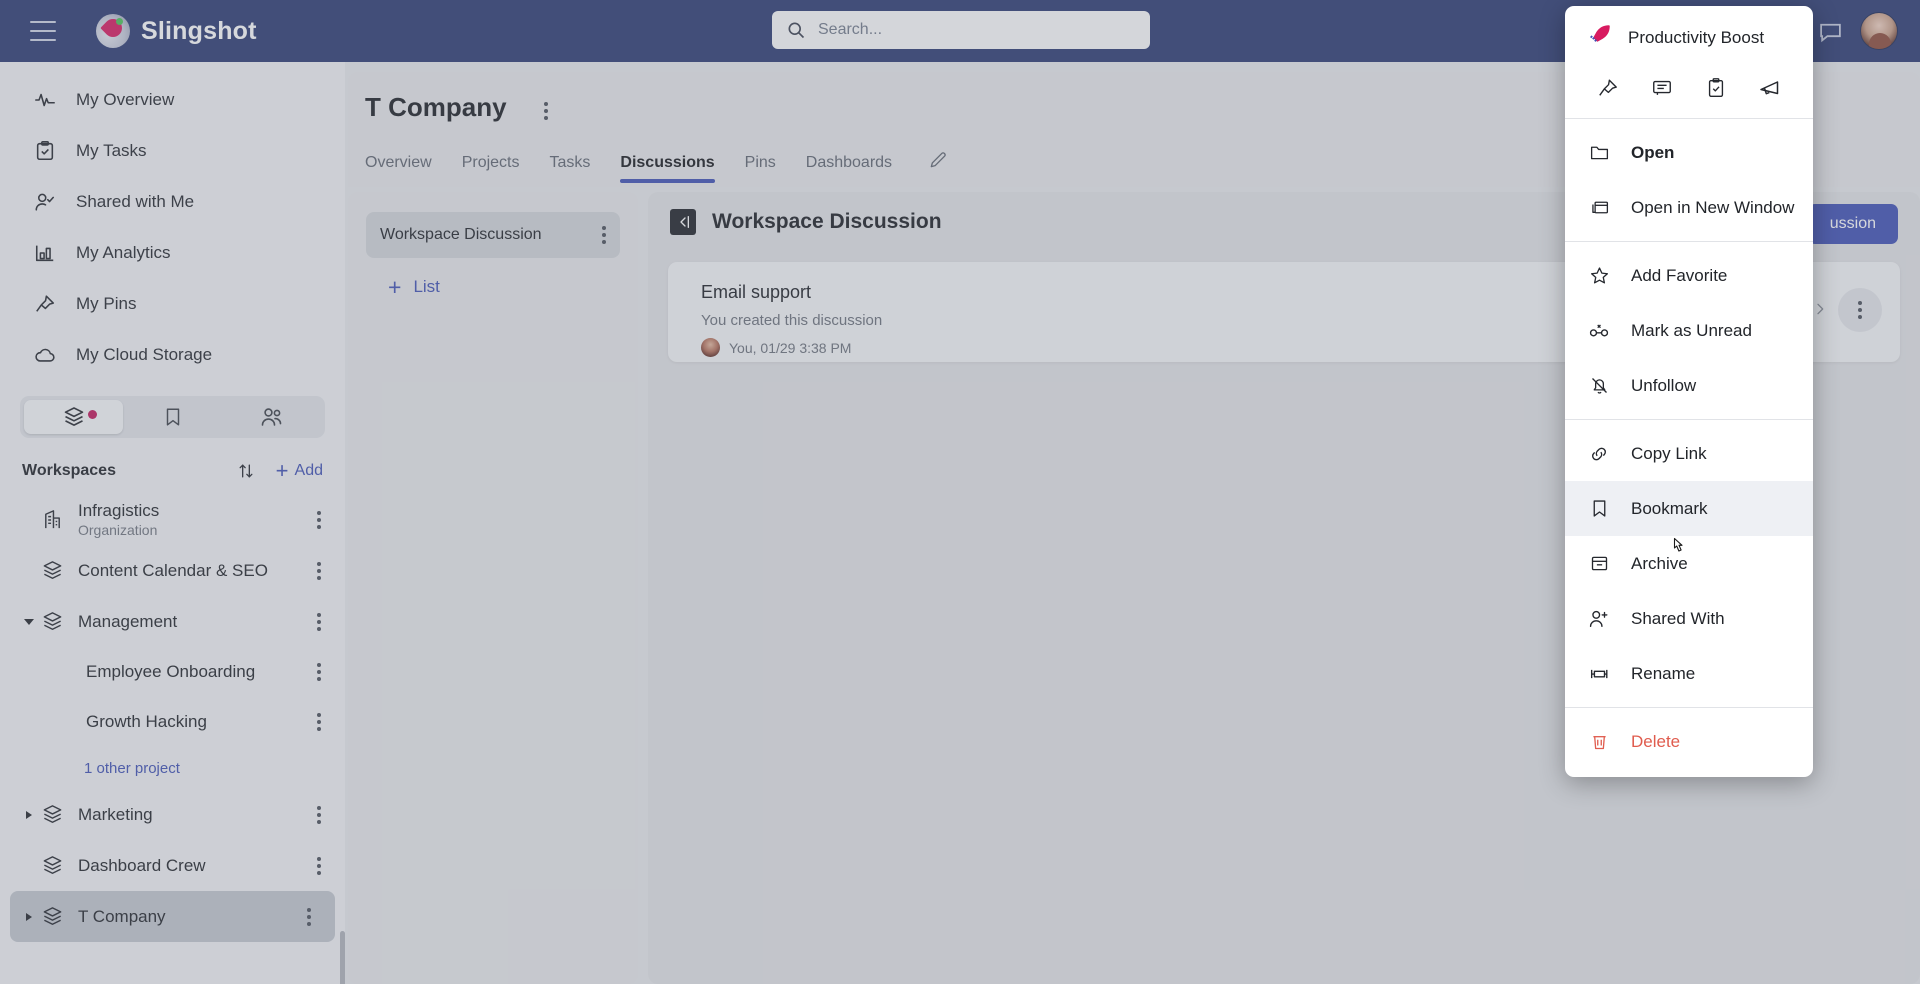 The width and height of the screenshot is (1920, 984). Describe the element at coordinates (128, 621) in the screenshot. I see `workspace-name: Management` at that location.